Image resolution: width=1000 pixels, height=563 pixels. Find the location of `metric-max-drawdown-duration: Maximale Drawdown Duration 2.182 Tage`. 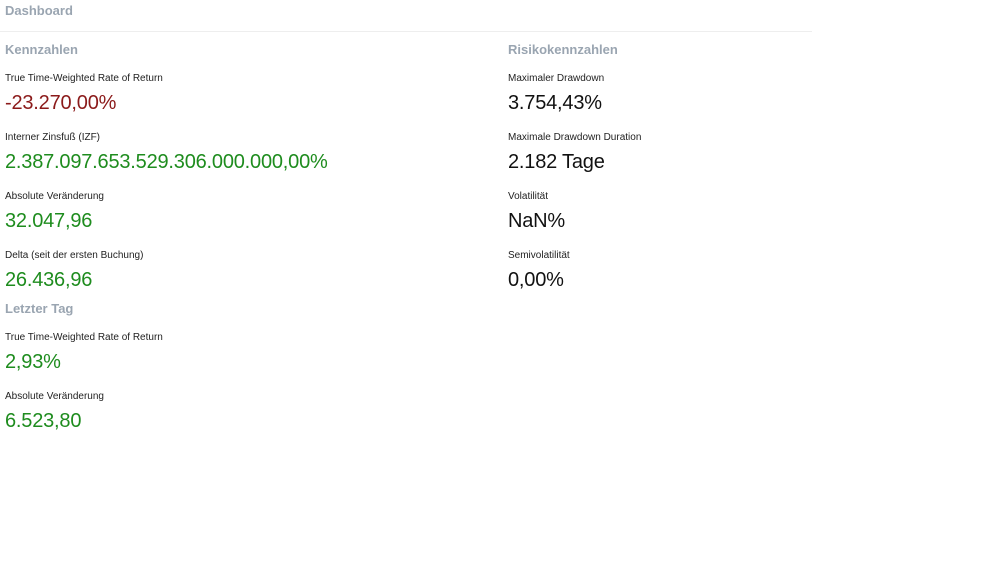

metric-max-drawdown-duration: Maximale Drawdown Duration 2.182 Tage is located at coordinates (658, 152).